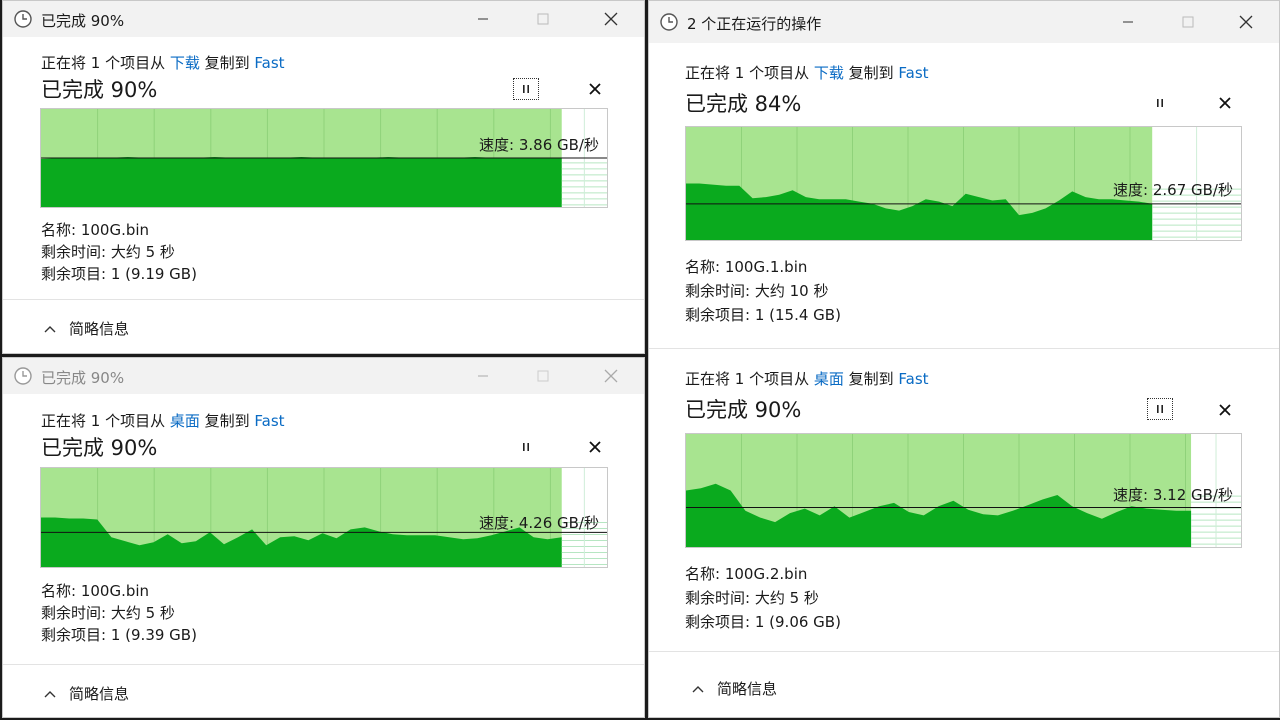 The width and height of the screenshot is (1280, 720). What do you see at coordinates (115, 230) in the screenshot?
I see `file-name: 100G.bin` at bounding box center [115, 230].